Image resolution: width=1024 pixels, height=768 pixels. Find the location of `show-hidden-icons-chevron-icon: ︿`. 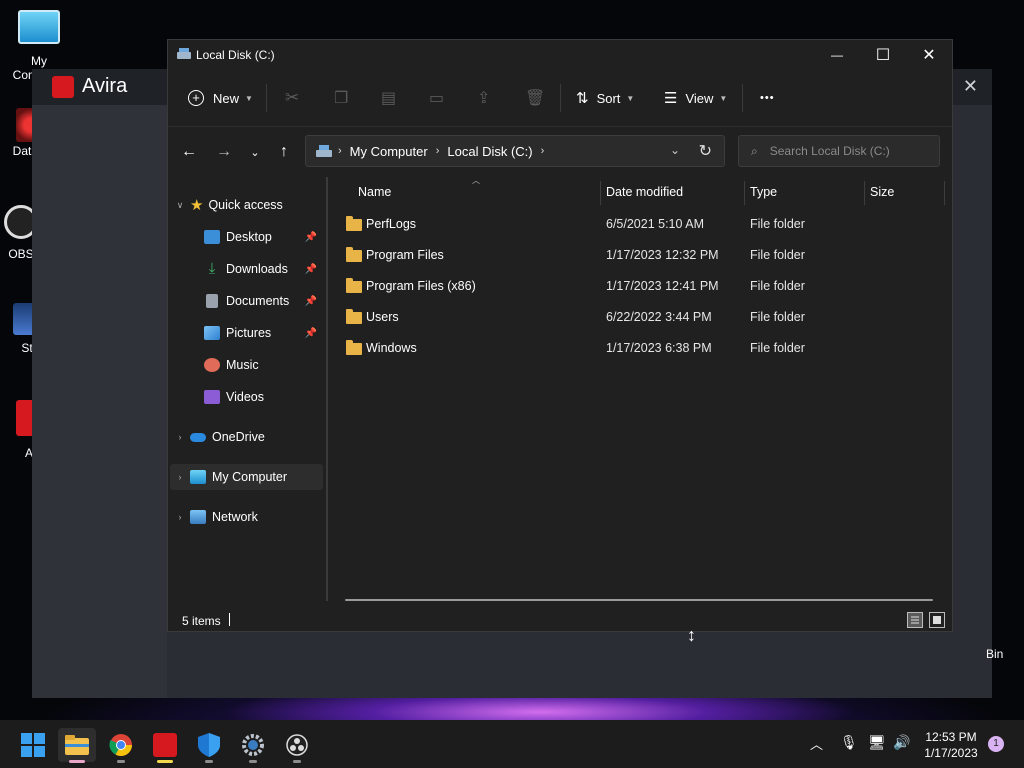

show-hidden-icons-chevron-icon: ︿ is located at coordinates (816, 743).